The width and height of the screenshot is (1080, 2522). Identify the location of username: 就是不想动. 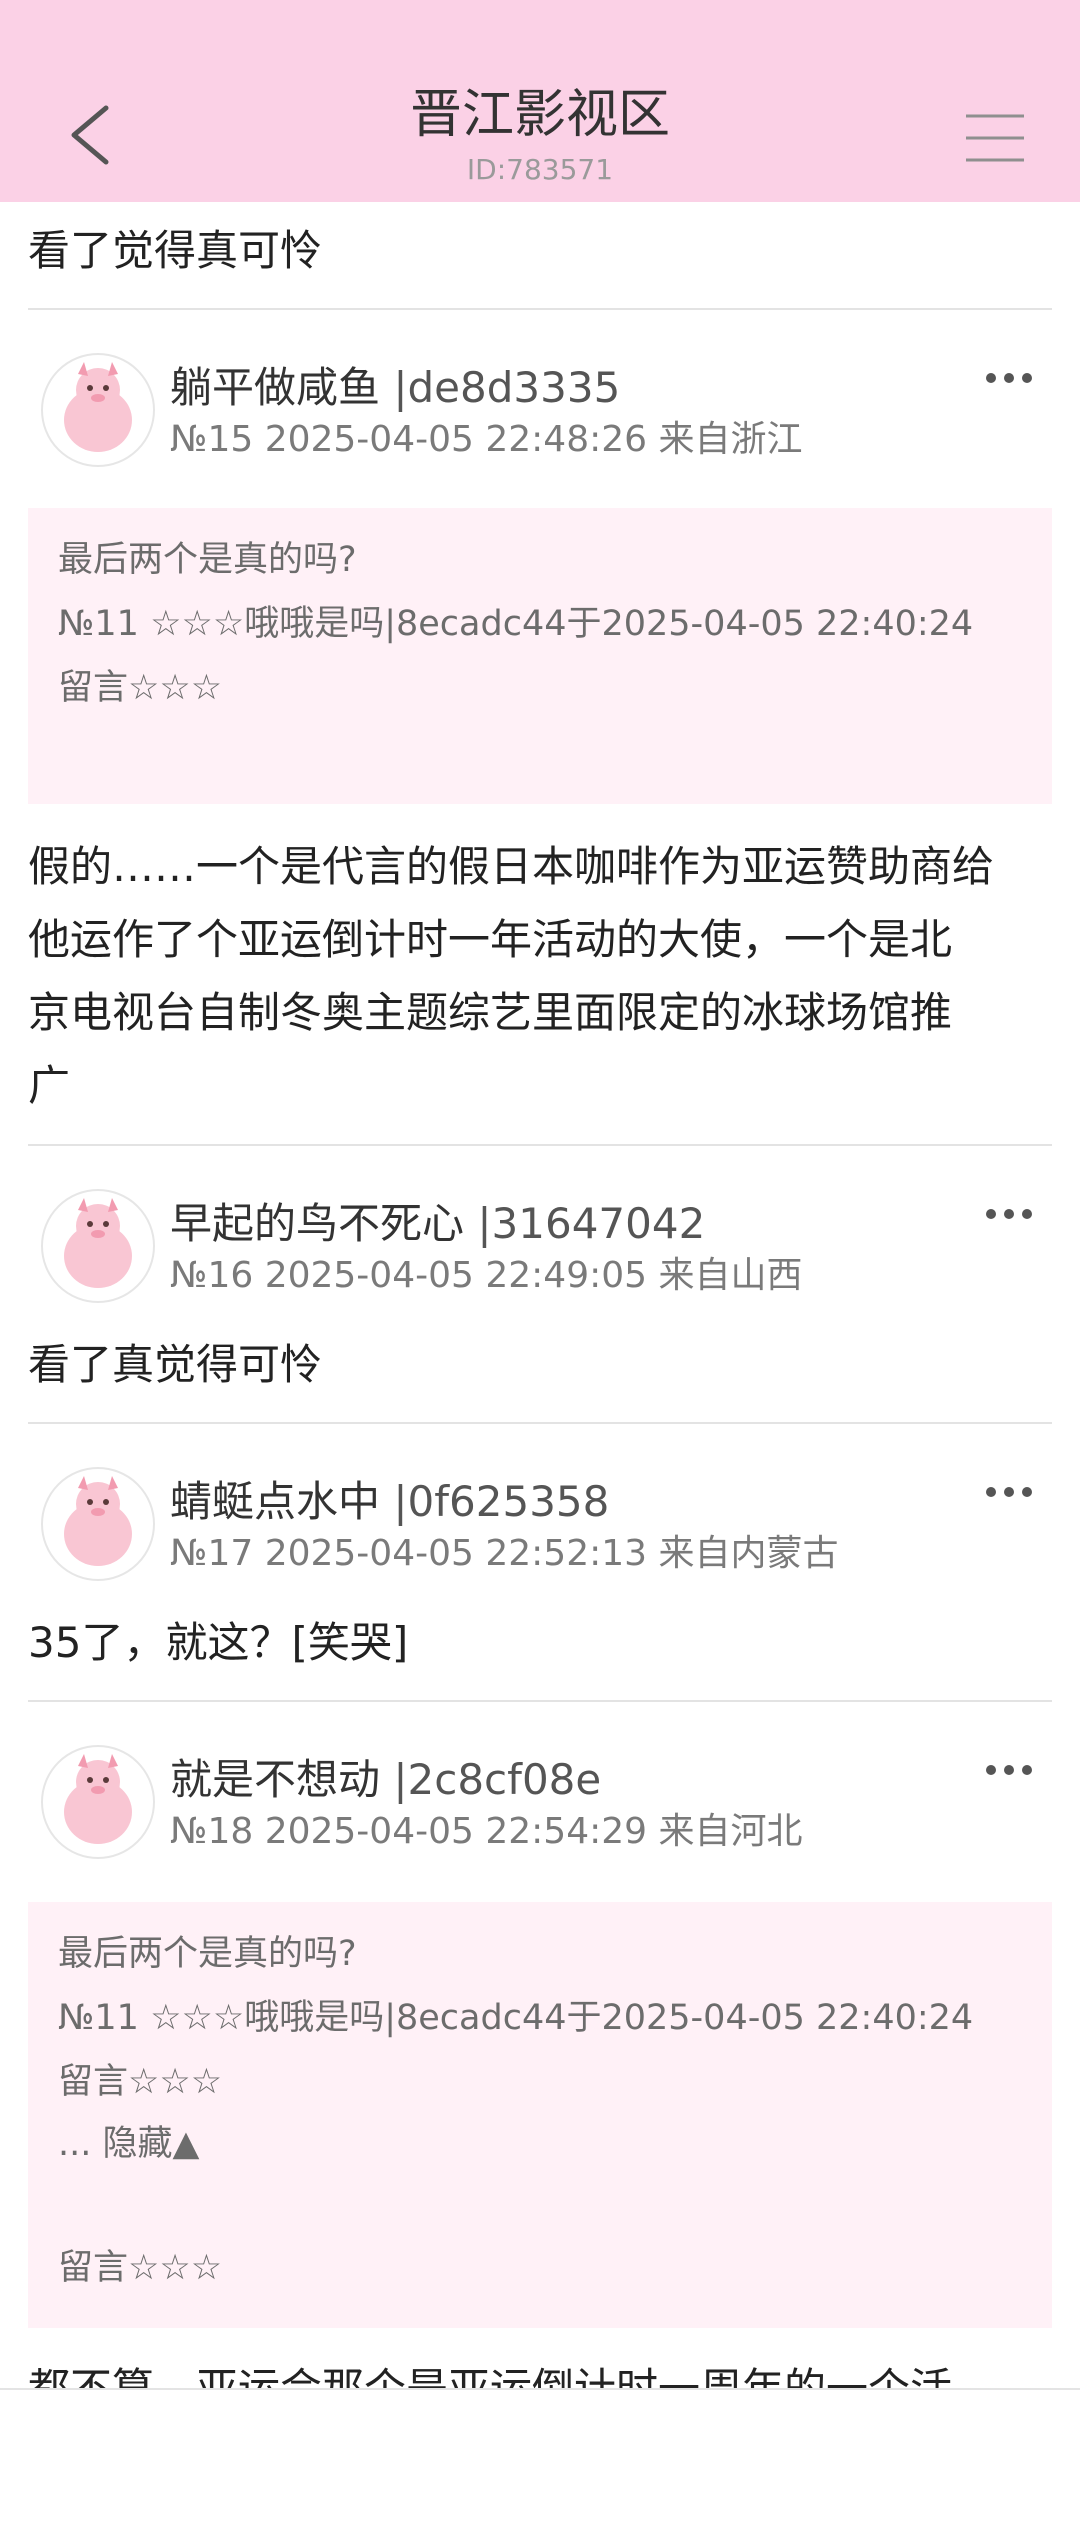
(275, 1779).